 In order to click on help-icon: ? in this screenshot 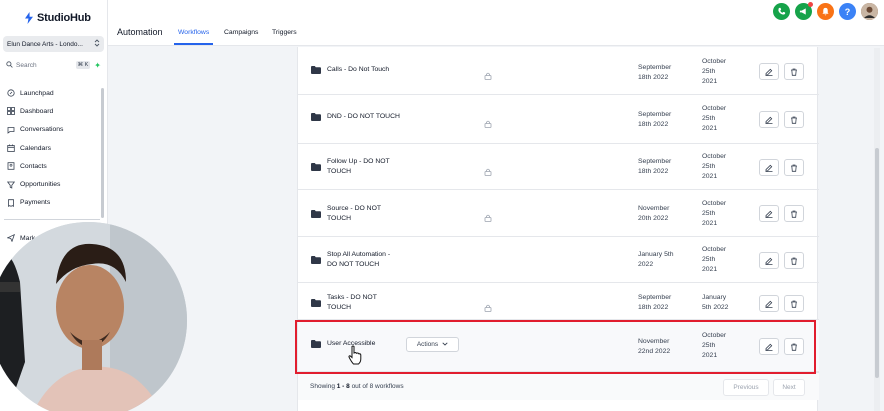, I will do `click(847, 11)`.